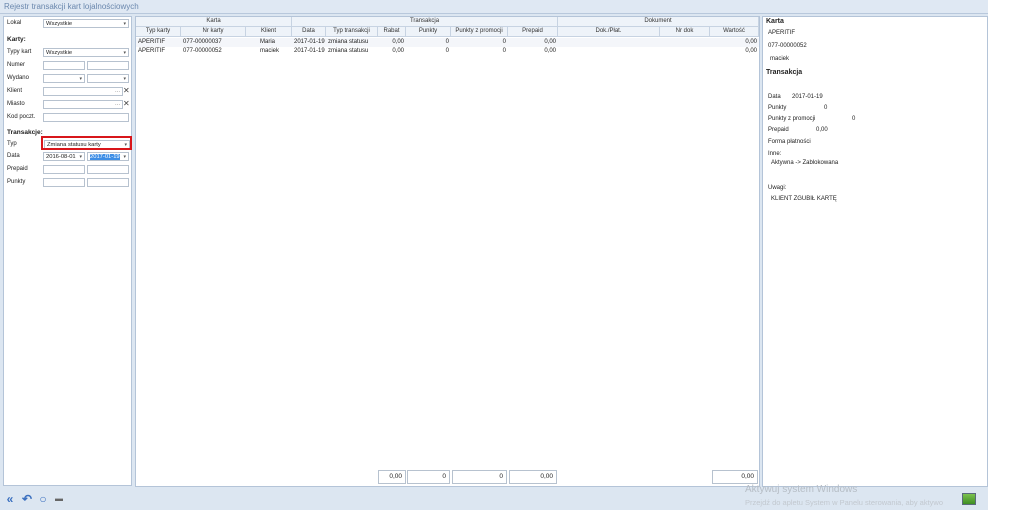  What do you see at coordinates (16, 104) in the screenshot?
I see `miasto-label: Miasto` at bounding box center [16, 104].